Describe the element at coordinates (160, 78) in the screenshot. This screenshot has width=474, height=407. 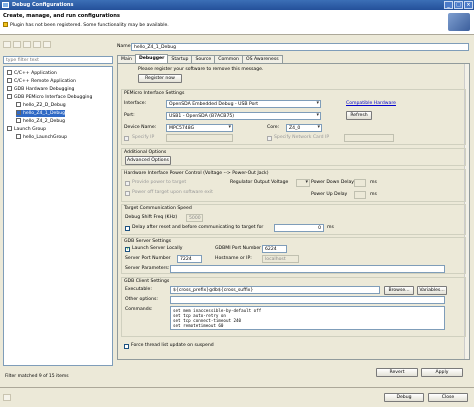
I see `register-now-button: Register now` at that location.